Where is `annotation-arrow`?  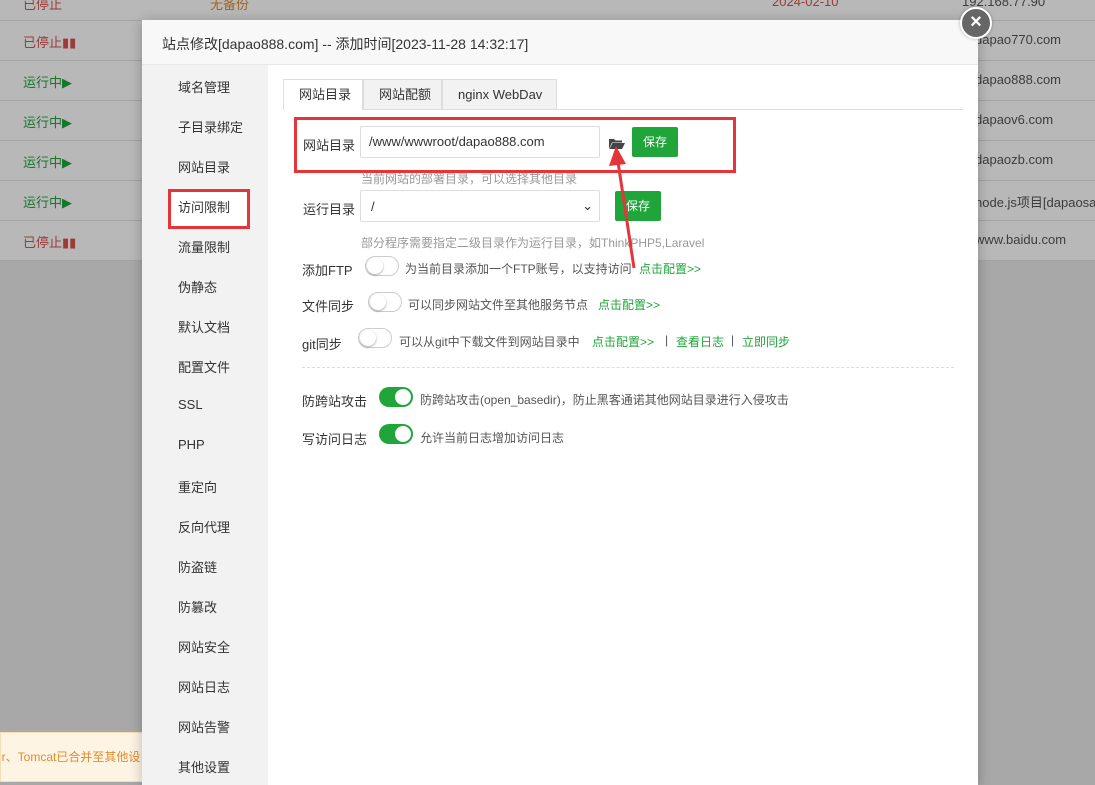
annotation-arrow is located at coordinates (622, 207).